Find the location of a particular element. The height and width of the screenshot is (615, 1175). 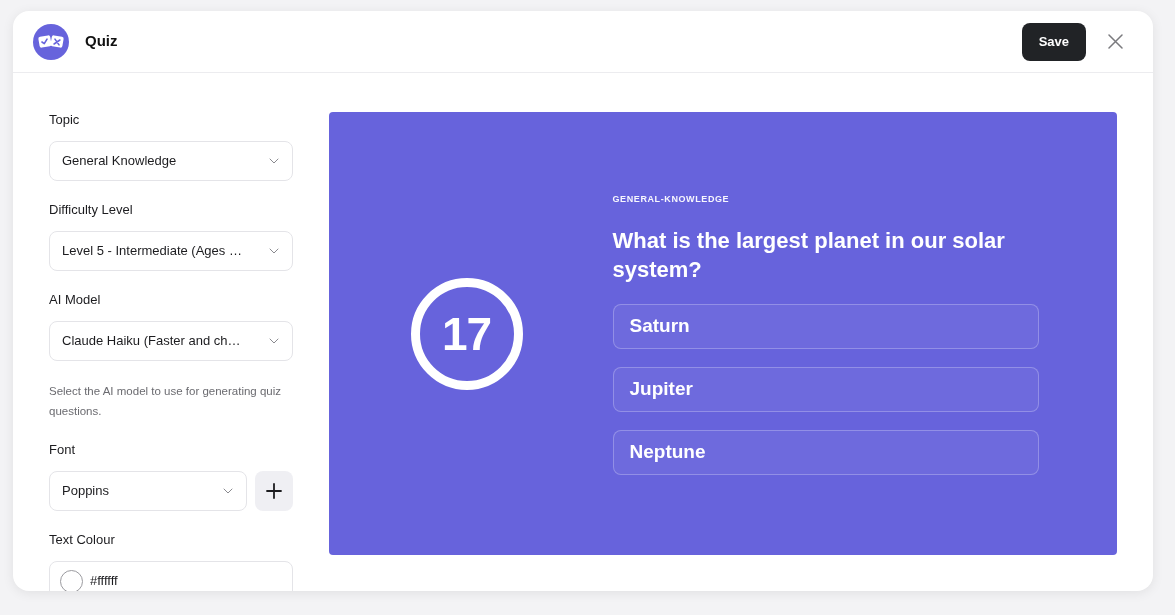

answer-option: Jupiter is located at coordinates (825, 389).